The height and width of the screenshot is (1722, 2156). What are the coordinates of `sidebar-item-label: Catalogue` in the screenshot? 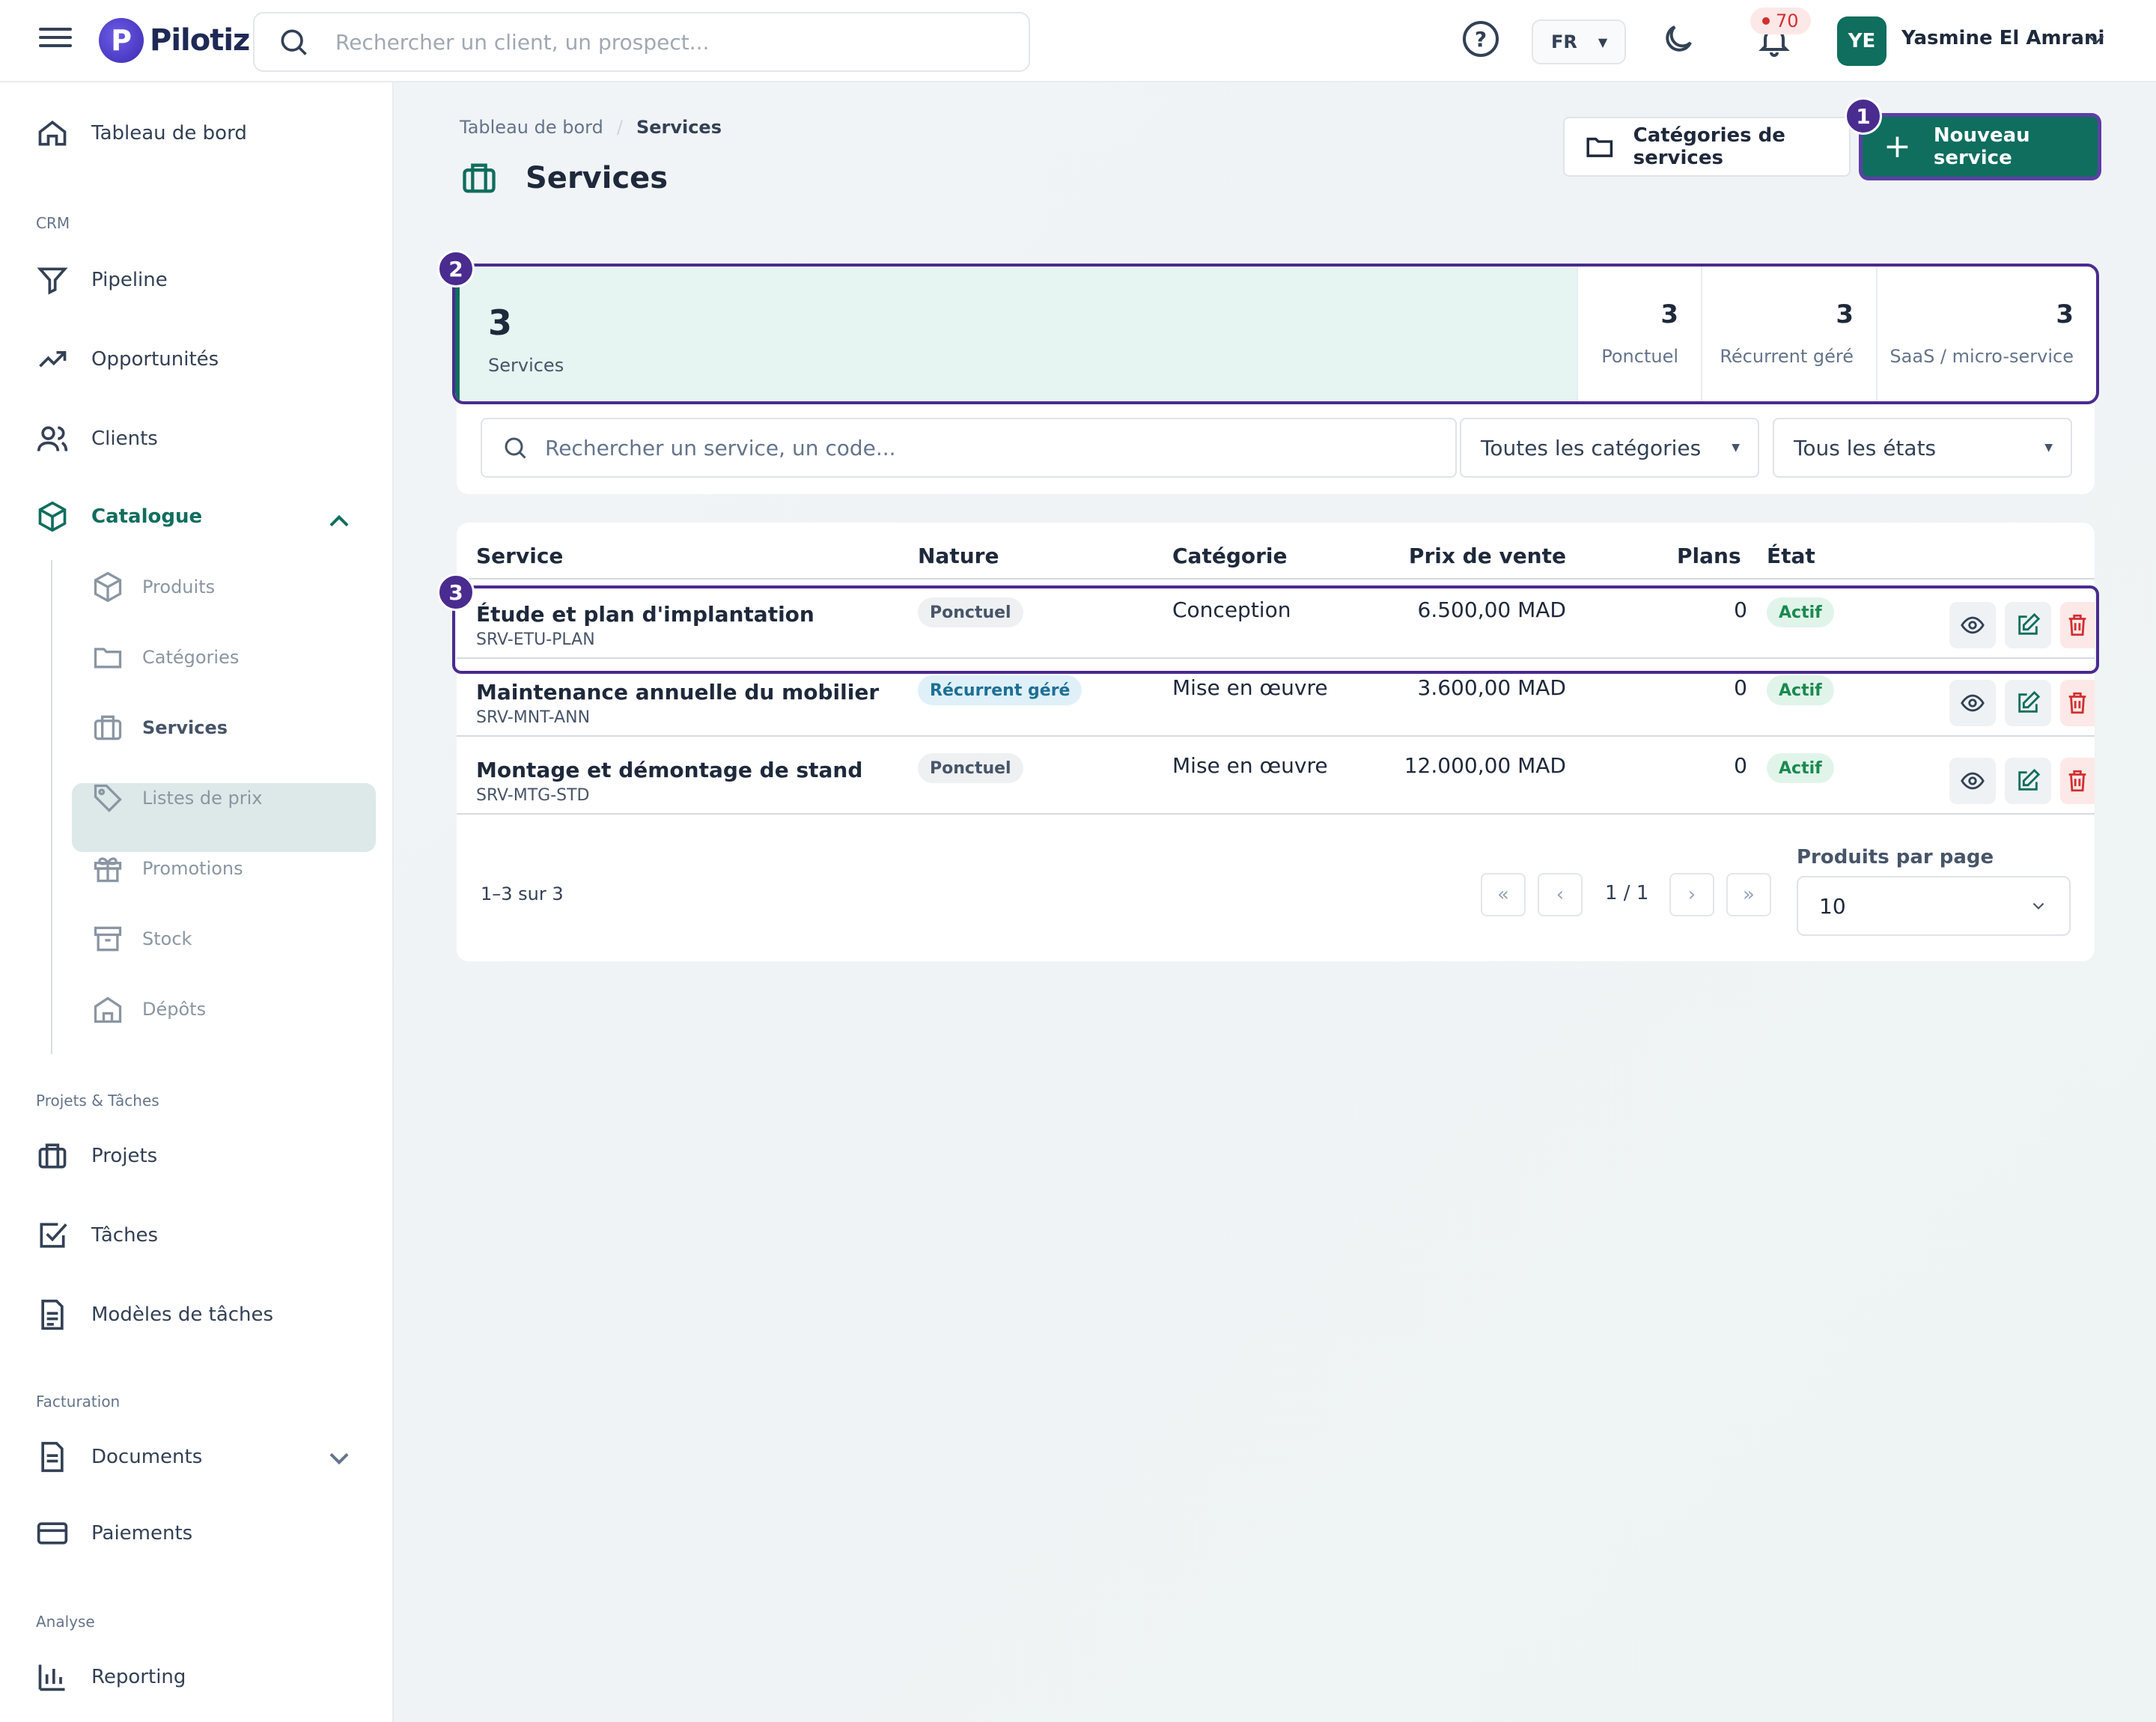 It's located at (147, 516).